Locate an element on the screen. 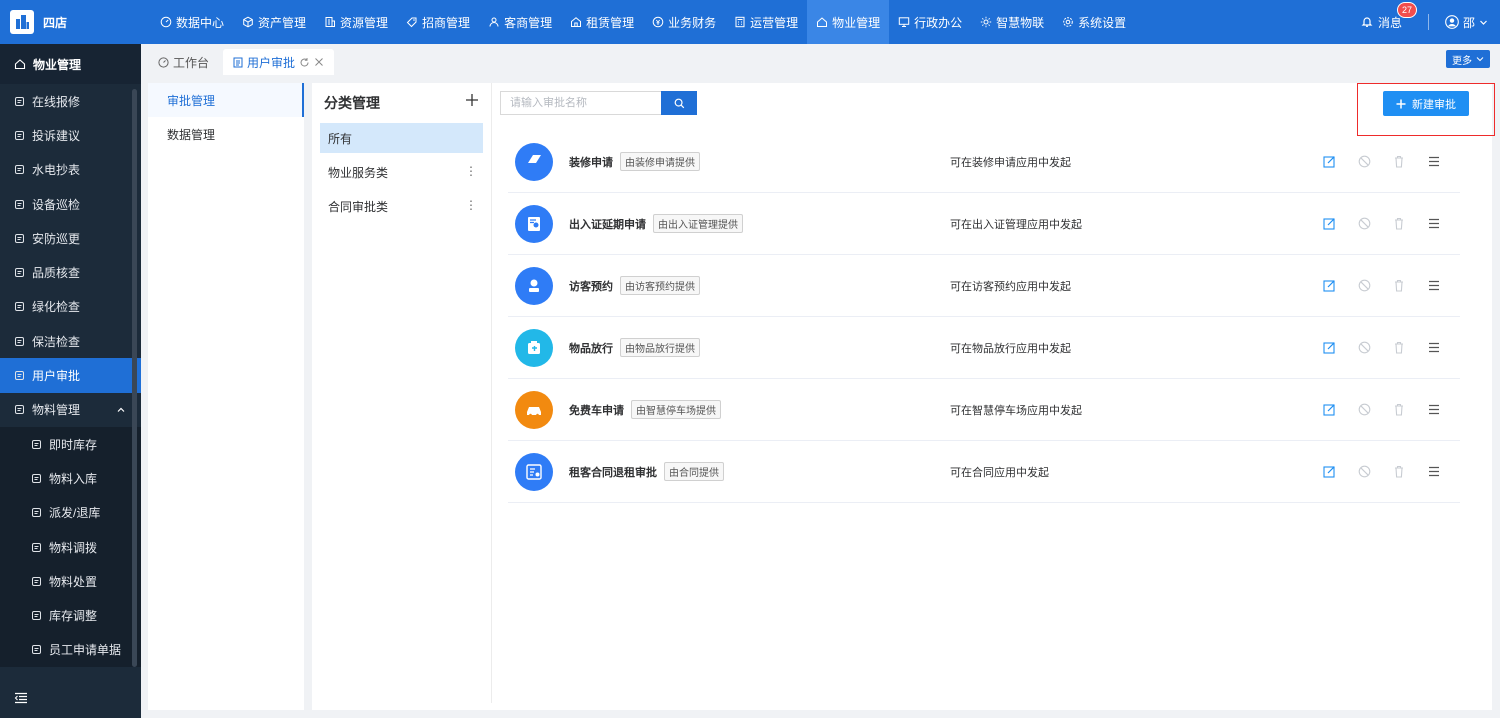 This screenshot has height=718, width=1500. top-nav-item: 智慧物联 is located at coordinates (1012, 22).